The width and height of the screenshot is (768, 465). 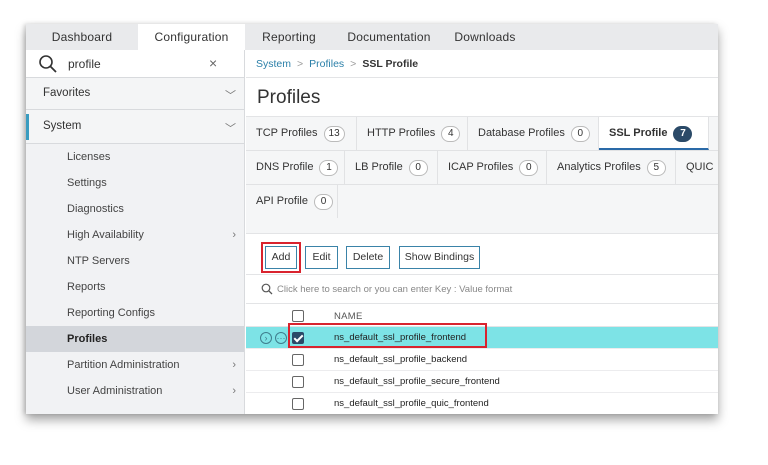 I want to click on tab-label: SSL Profile, so click(x=638, y=133).